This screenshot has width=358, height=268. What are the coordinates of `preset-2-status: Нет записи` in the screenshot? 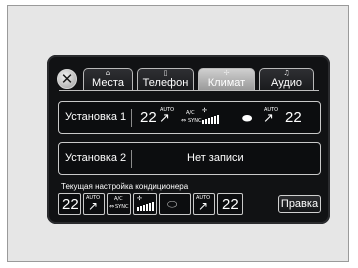 It's located at (215, 158).